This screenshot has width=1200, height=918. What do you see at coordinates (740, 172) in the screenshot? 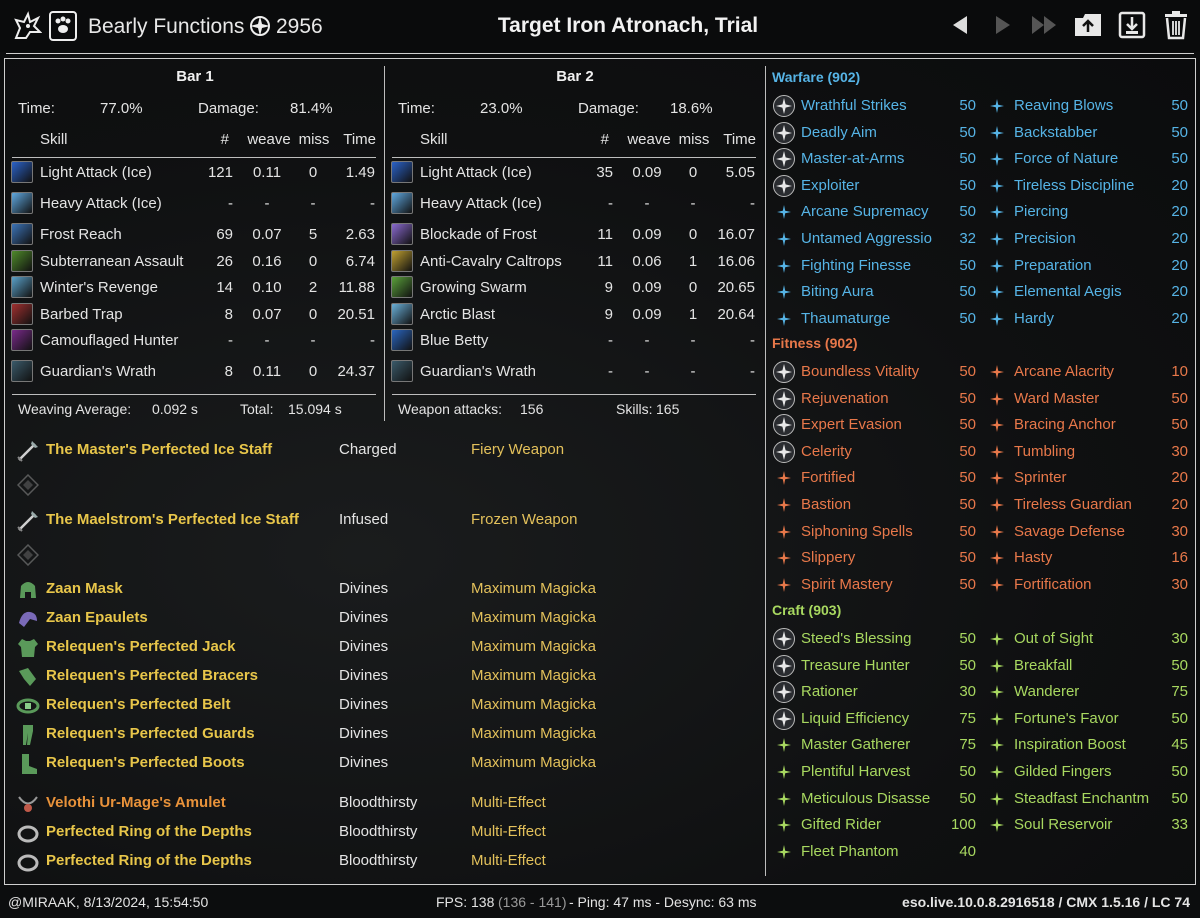
I see `skill-time: 5.05` at bounding box center [740, 172].